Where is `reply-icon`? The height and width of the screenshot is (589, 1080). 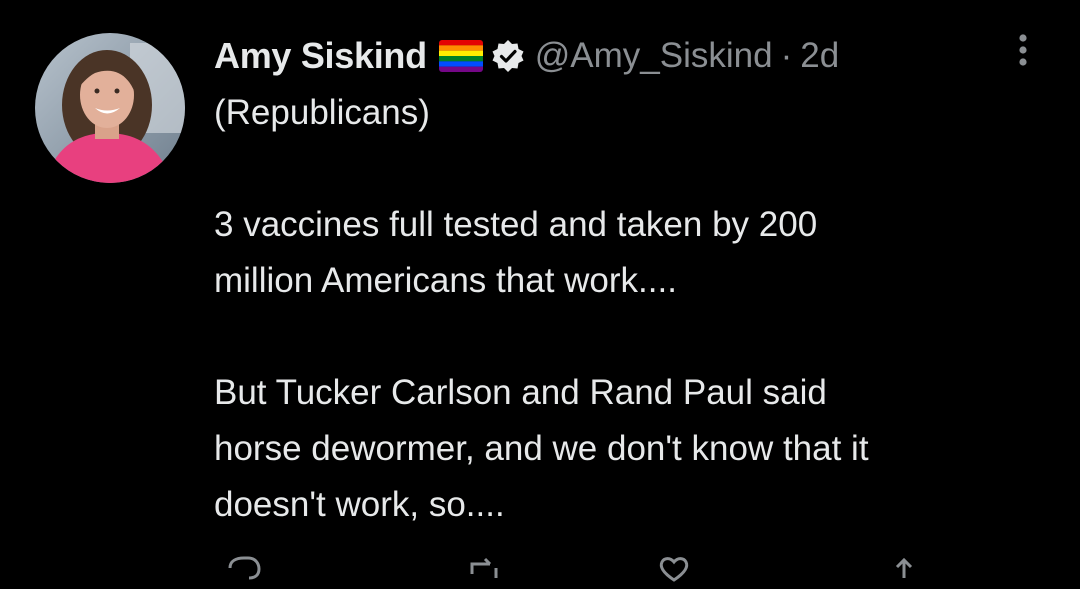 reply-icon is located at coordinates (244, 569).